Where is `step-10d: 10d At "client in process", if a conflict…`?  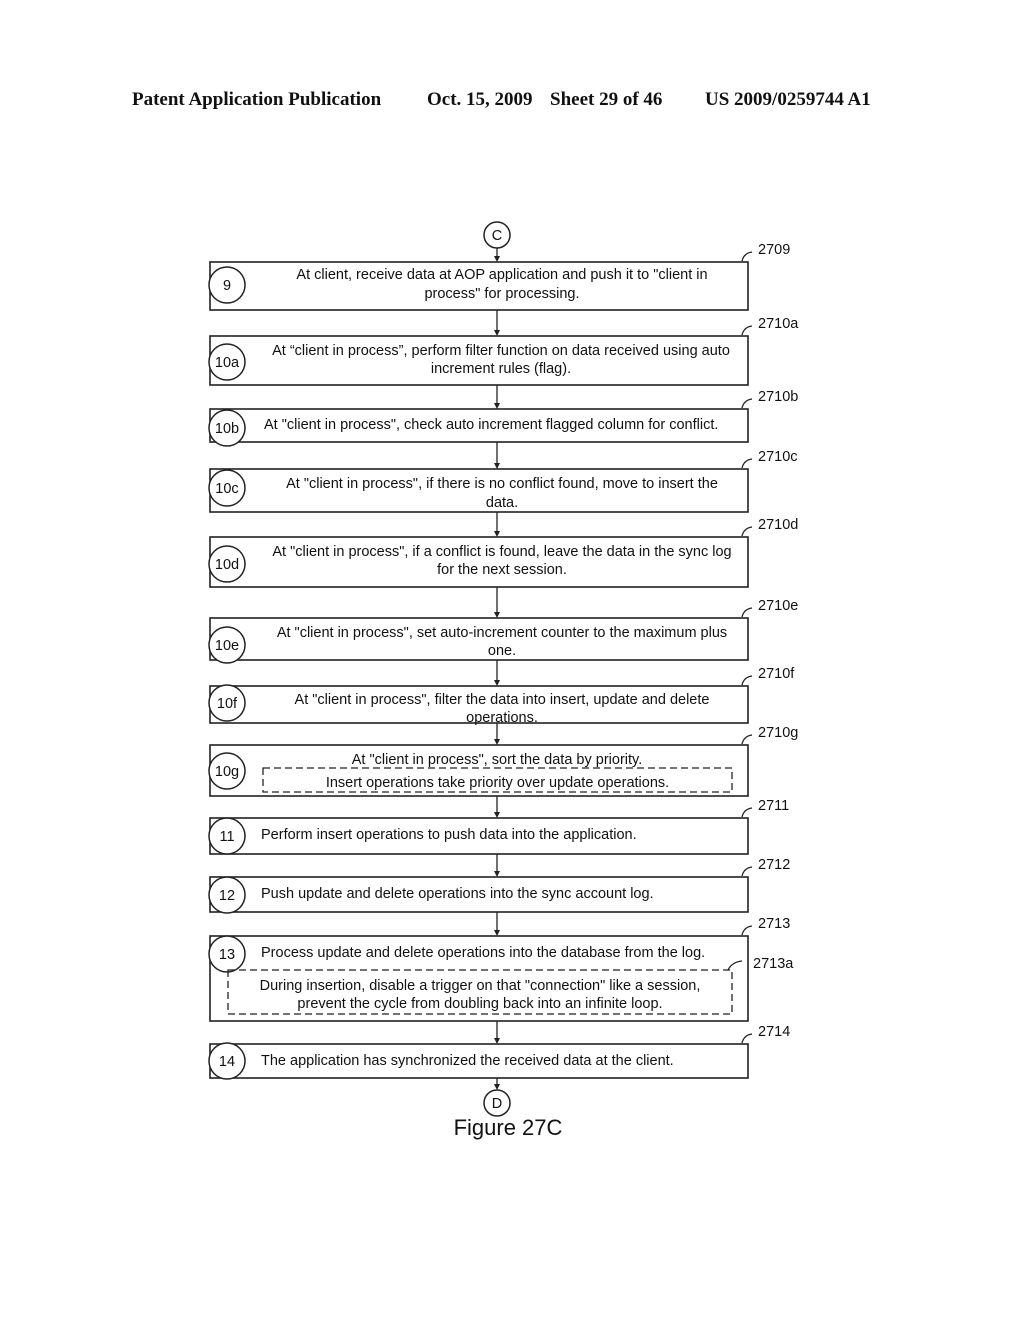
step-10d: 10d At "client in process", if a conflict… is located at coordinates (503, 552).